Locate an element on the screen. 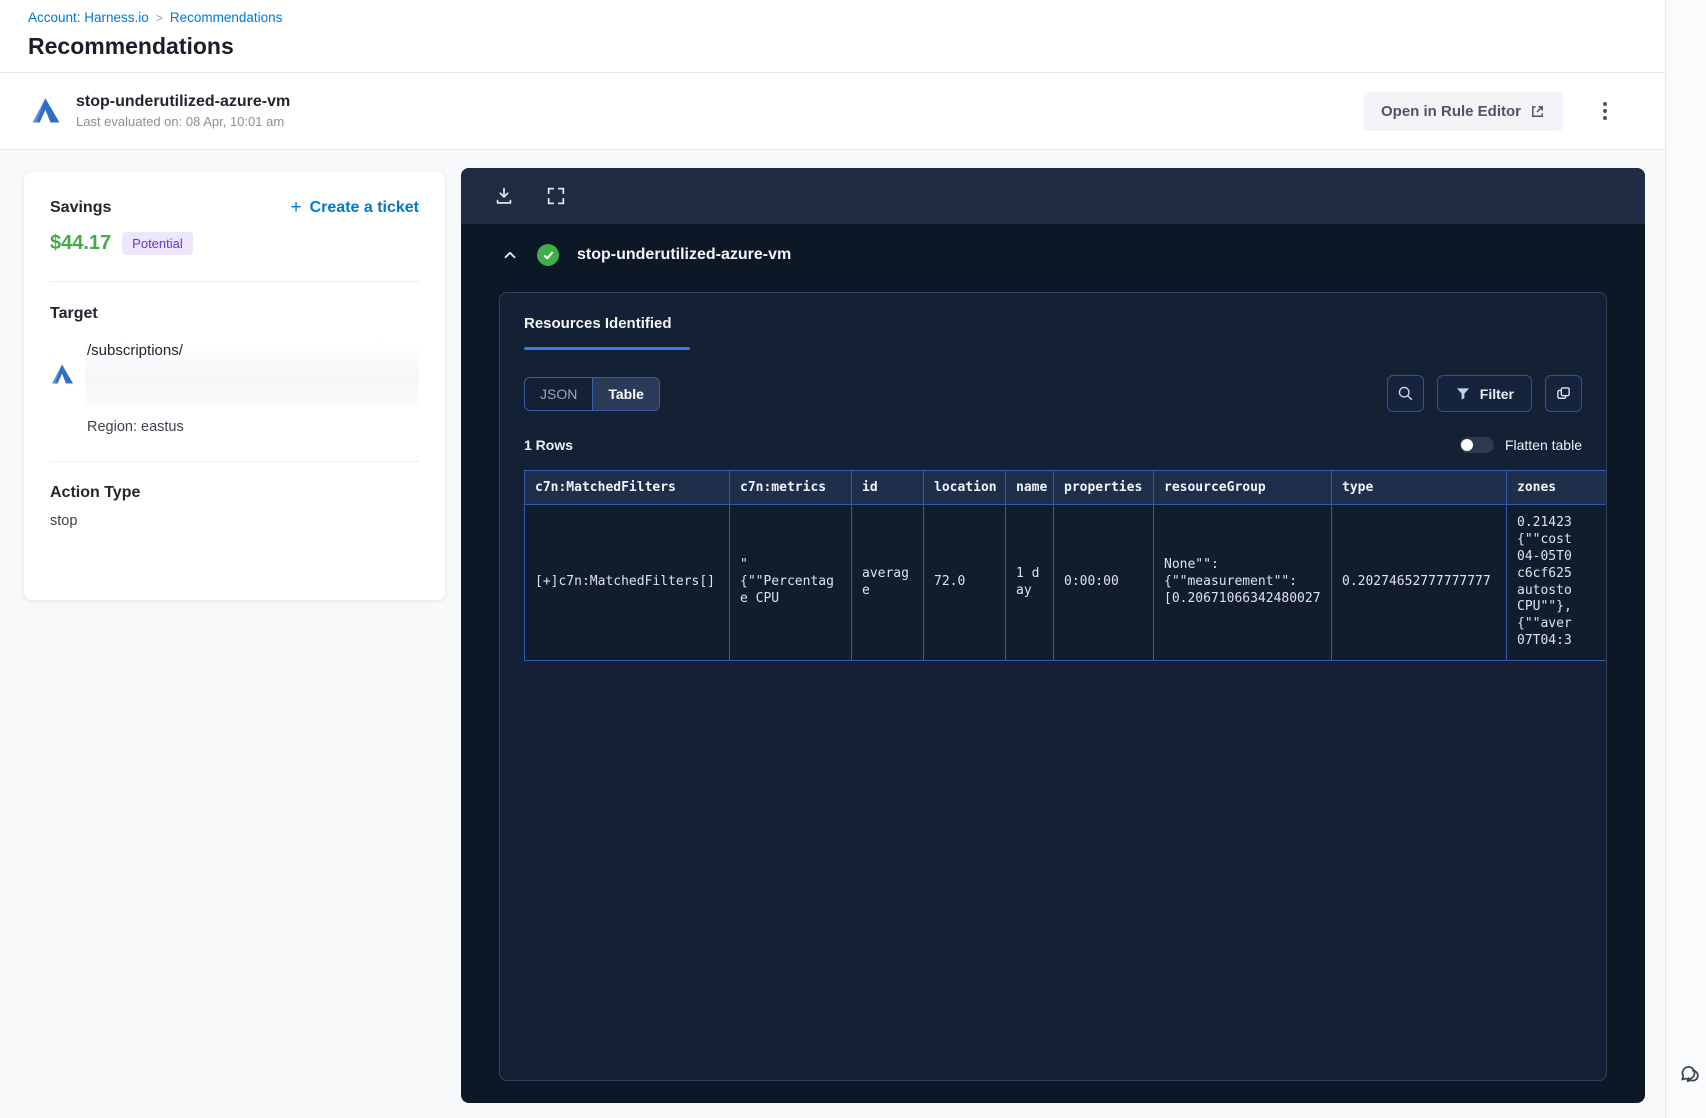 This screenshot has width=1706, height=1118. external-link-icon is located at coordinates (1537, 111).